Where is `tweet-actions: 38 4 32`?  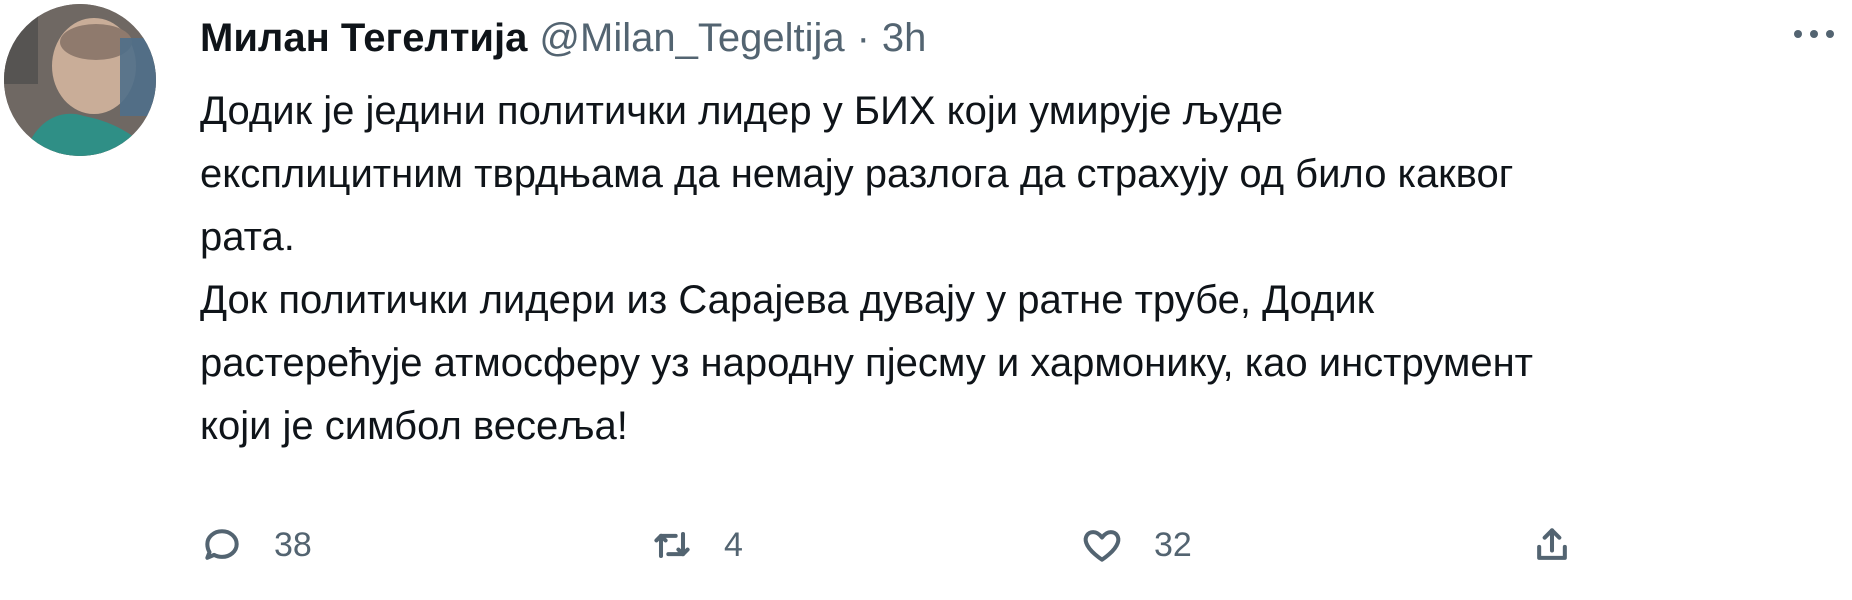 tweet-actions: 38 4 32 is located at coordinates (920, 545).